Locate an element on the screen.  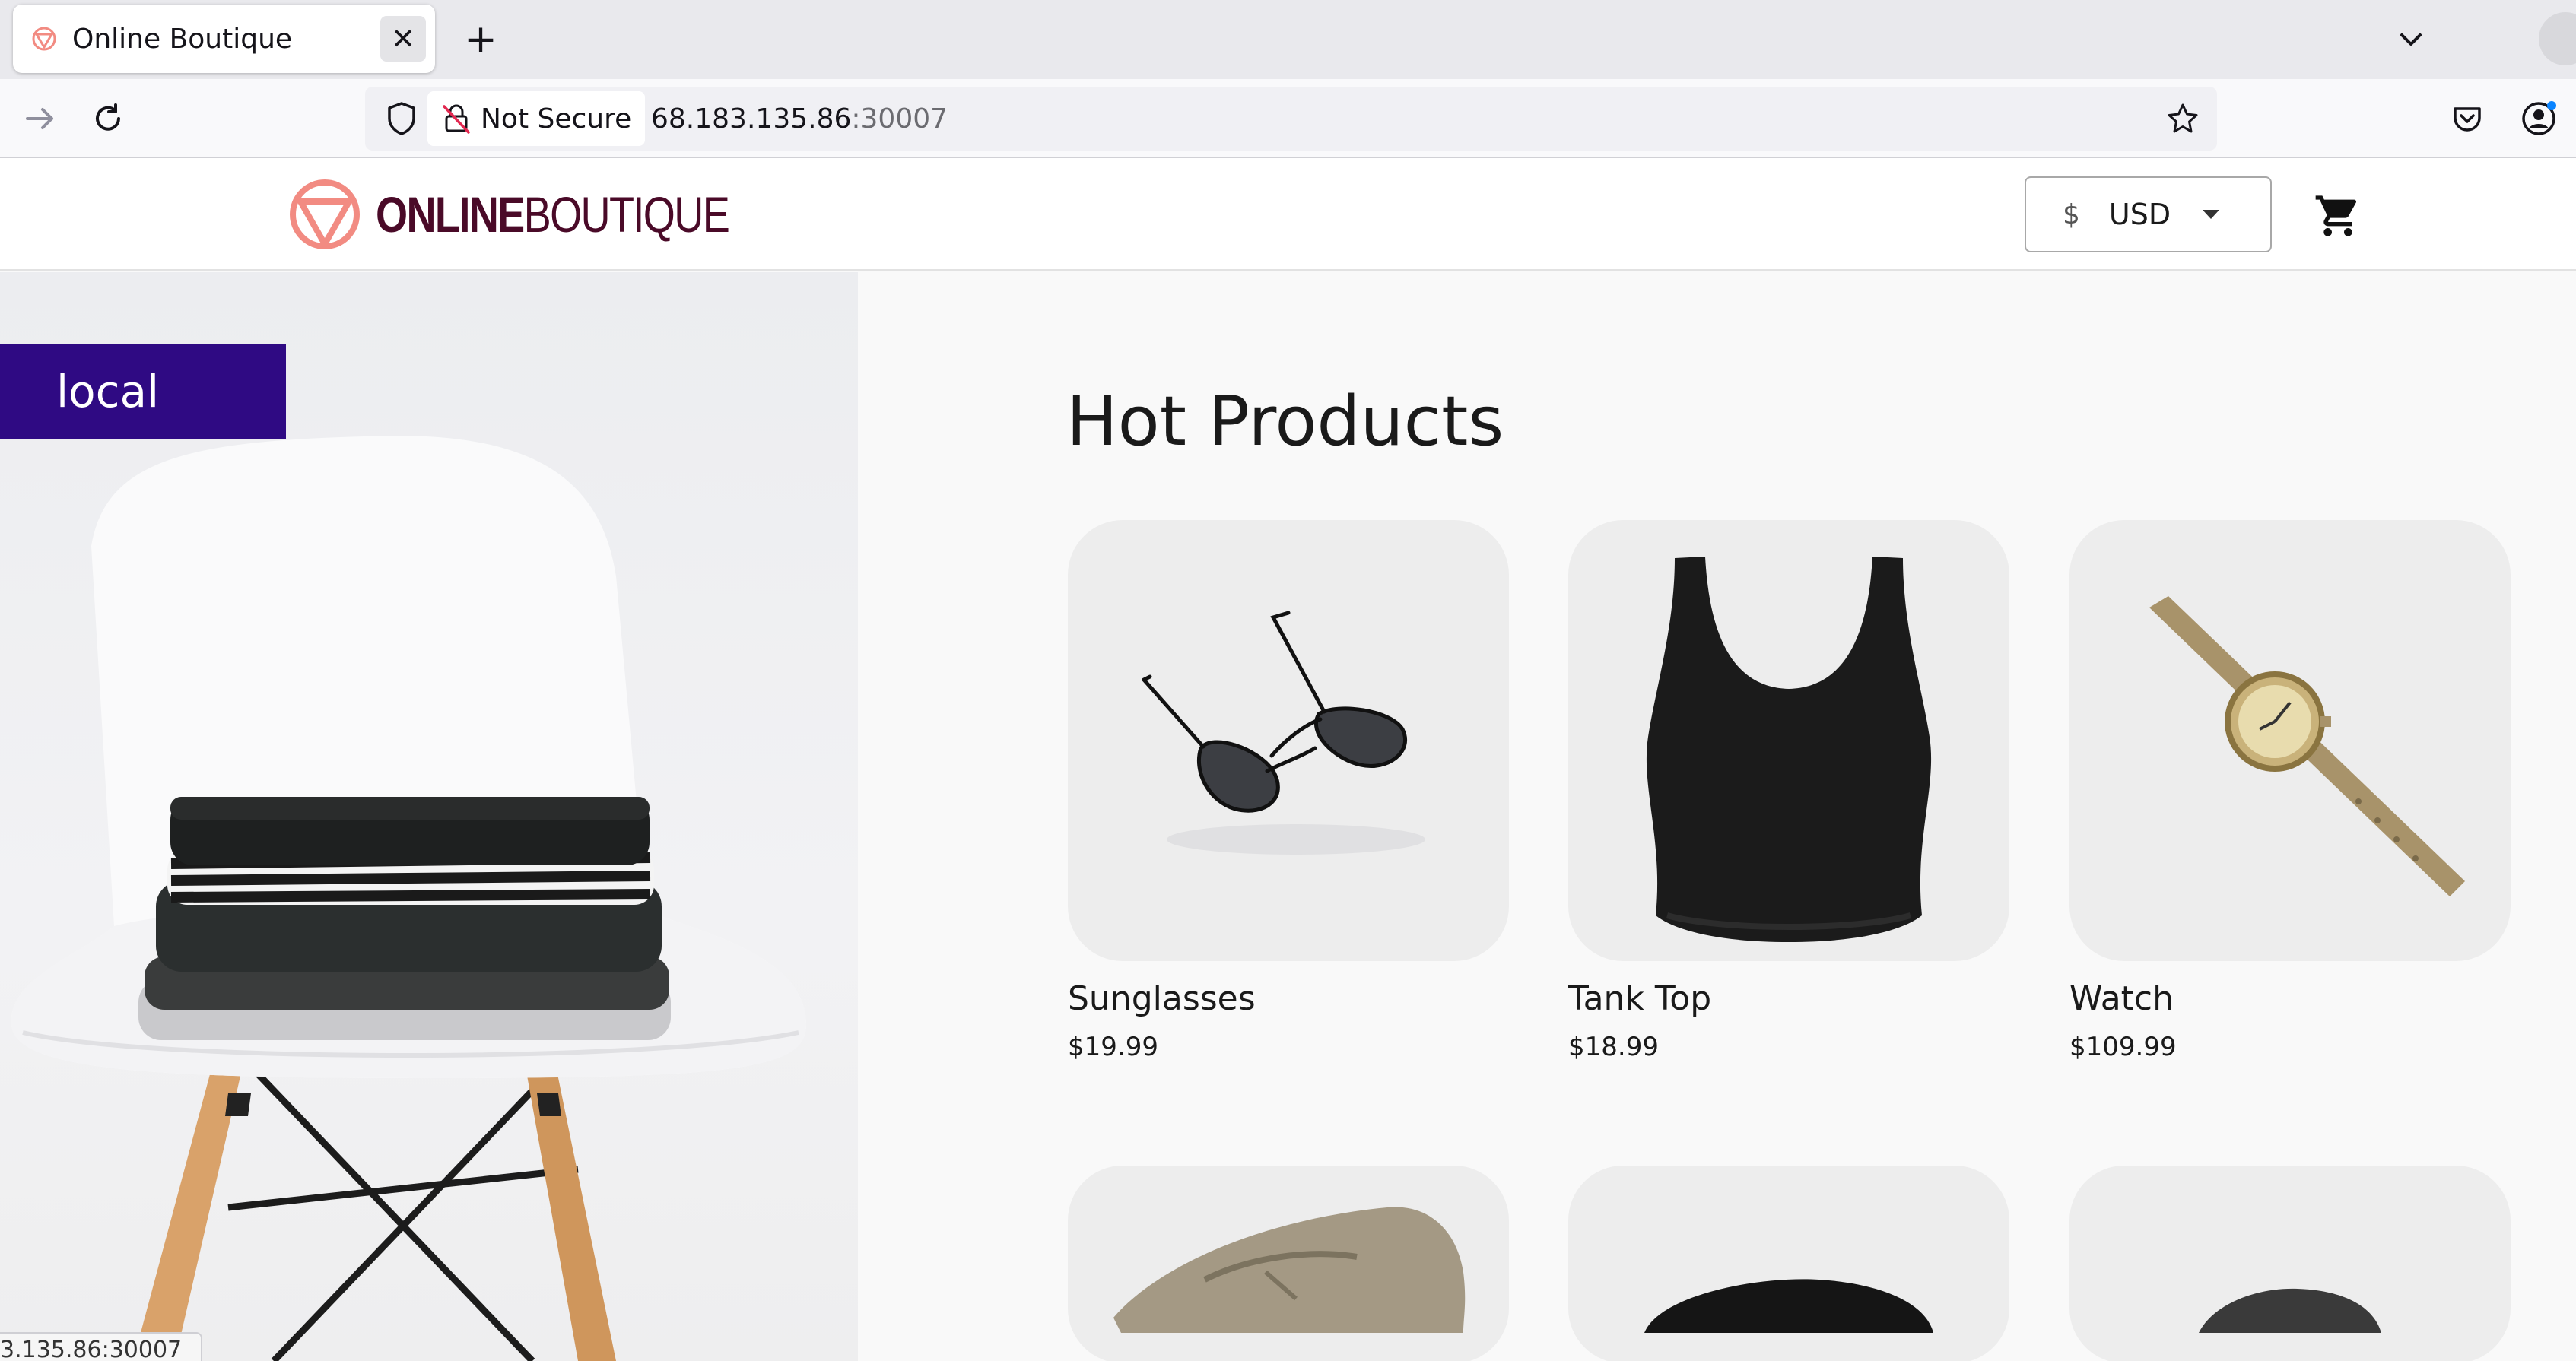
pocket-button is located at coordinates (2467, 118).